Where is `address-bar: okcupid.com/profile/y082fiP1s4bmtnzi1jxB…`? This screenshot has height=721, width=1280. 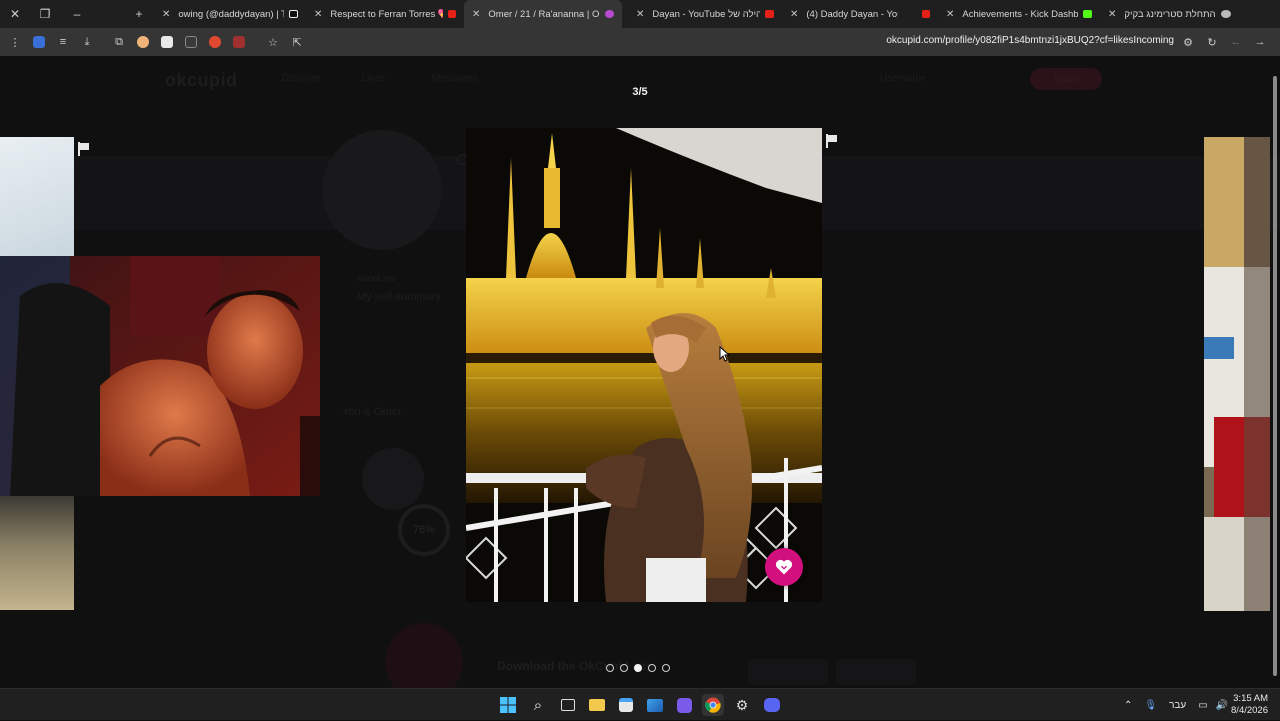 address-bar: okcupid.com/profile/y082fiP1s4bmtnzi1jxB… is located at coordinates (1030, 40).